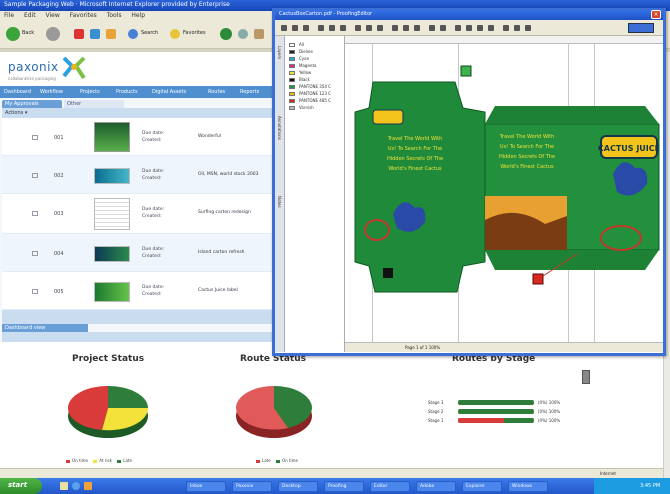  What do you see at coordinates (310, 86) in the screenshot?
I see `layer-item: PANTONE 354 C` at bounding box center [310, 86].